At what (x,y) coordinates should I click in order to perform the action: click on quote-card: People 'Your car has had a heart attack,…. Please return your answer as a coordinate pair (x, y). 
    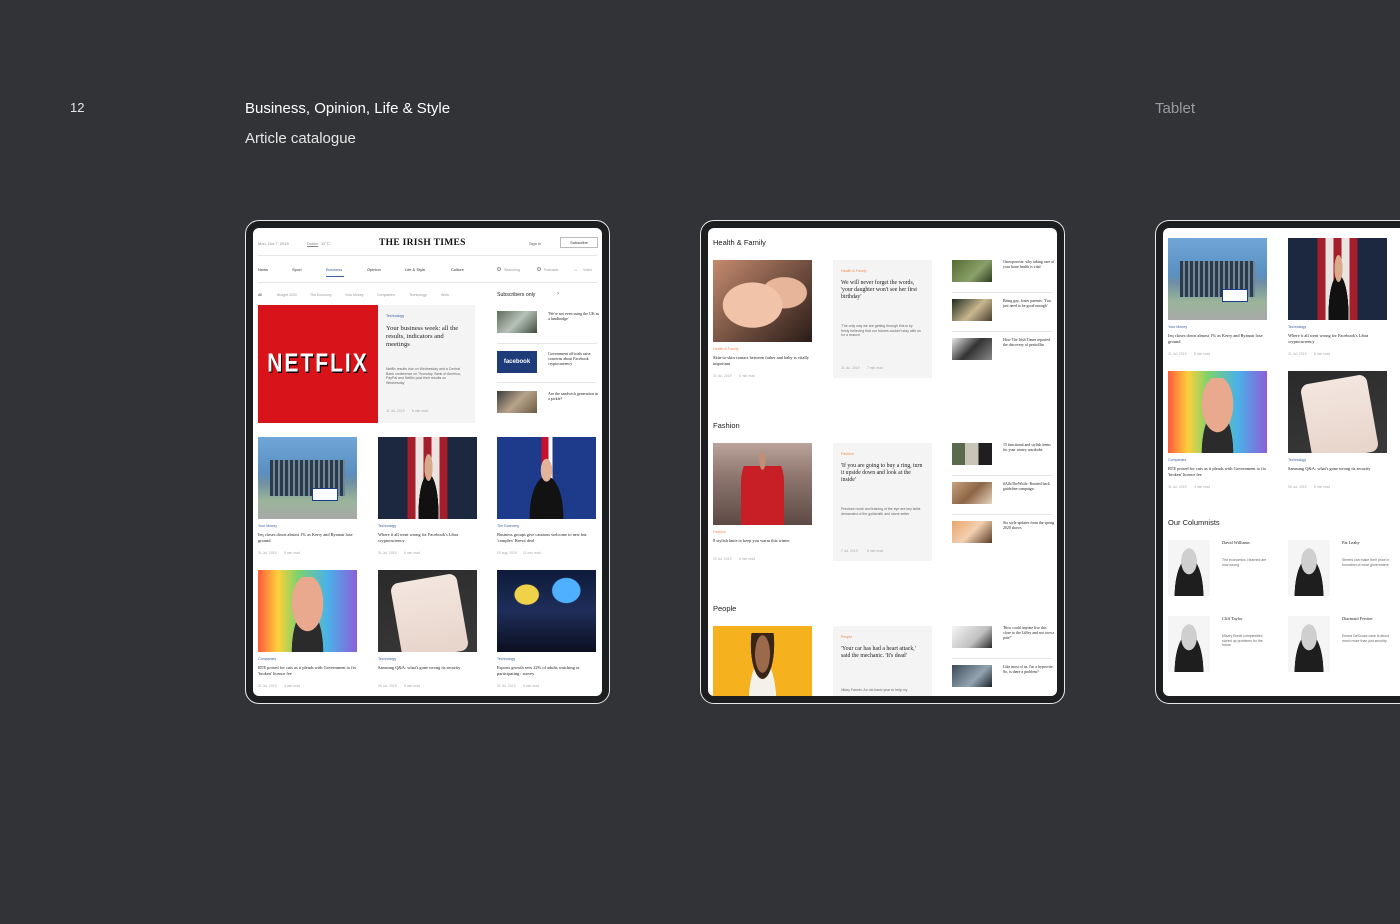
    Looking at the image, I should click on (882, 661).